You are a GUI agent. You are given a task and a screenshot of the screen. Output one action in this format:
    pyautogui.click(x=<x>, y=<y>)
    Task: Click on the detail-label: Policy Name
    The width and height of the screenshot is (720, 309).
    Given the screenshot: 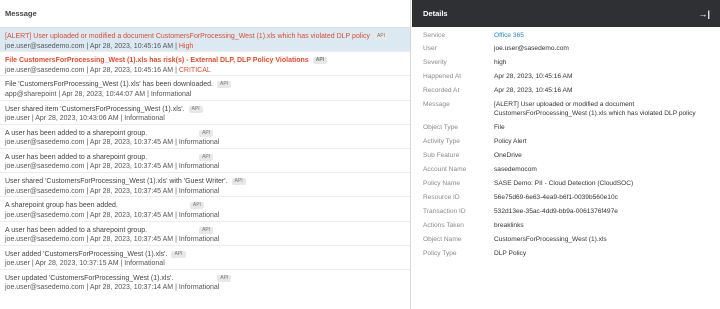 What is the action you would take?
    pyautogui.click(x=442, y=183)
    